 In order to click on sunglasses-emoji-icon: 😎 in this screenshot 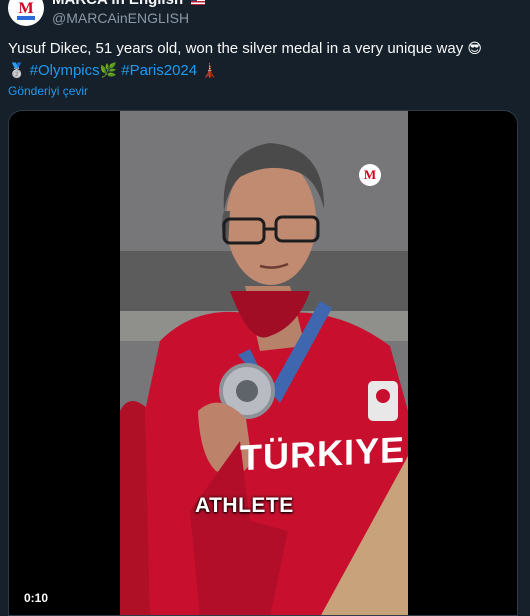, I will do `click(475, 49)`.